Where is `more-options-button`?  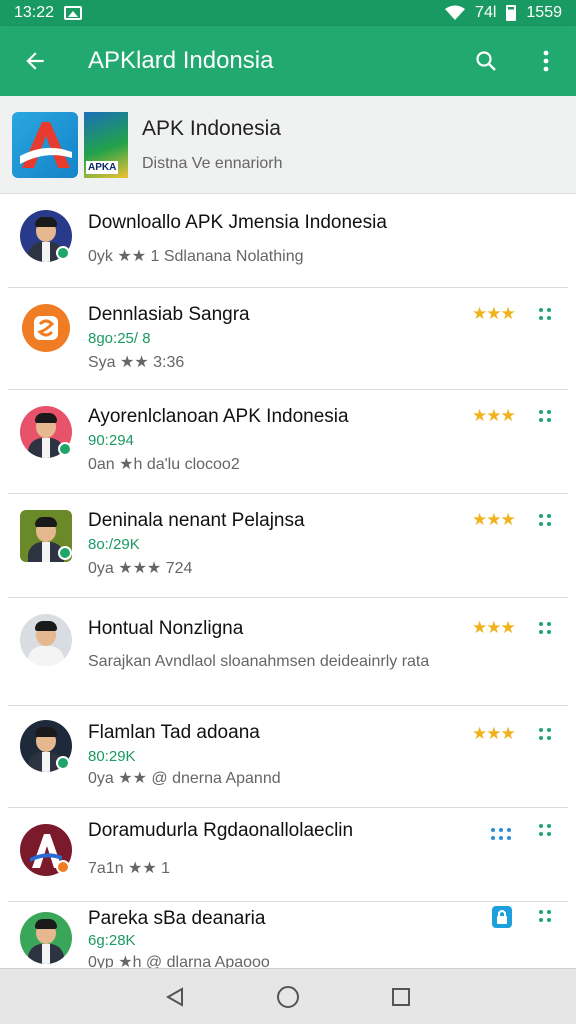
more-options-button is located at coordinates (546, 61).